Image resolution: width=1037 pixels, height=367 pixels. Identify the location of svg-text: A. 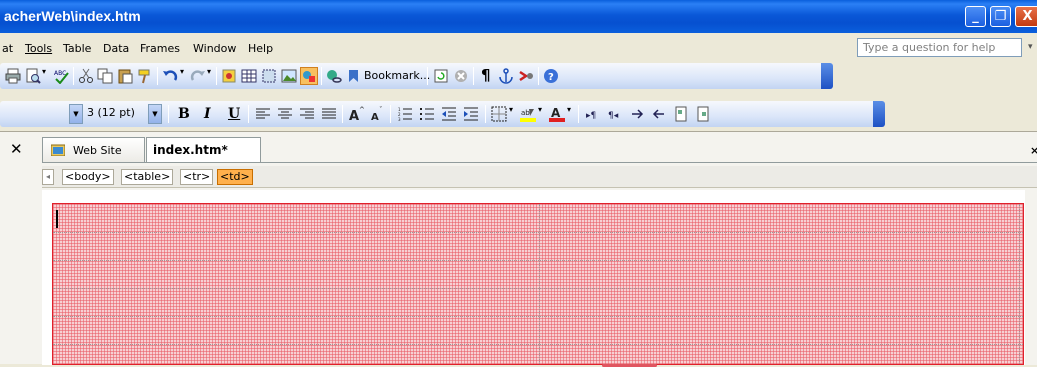
(354, 115).